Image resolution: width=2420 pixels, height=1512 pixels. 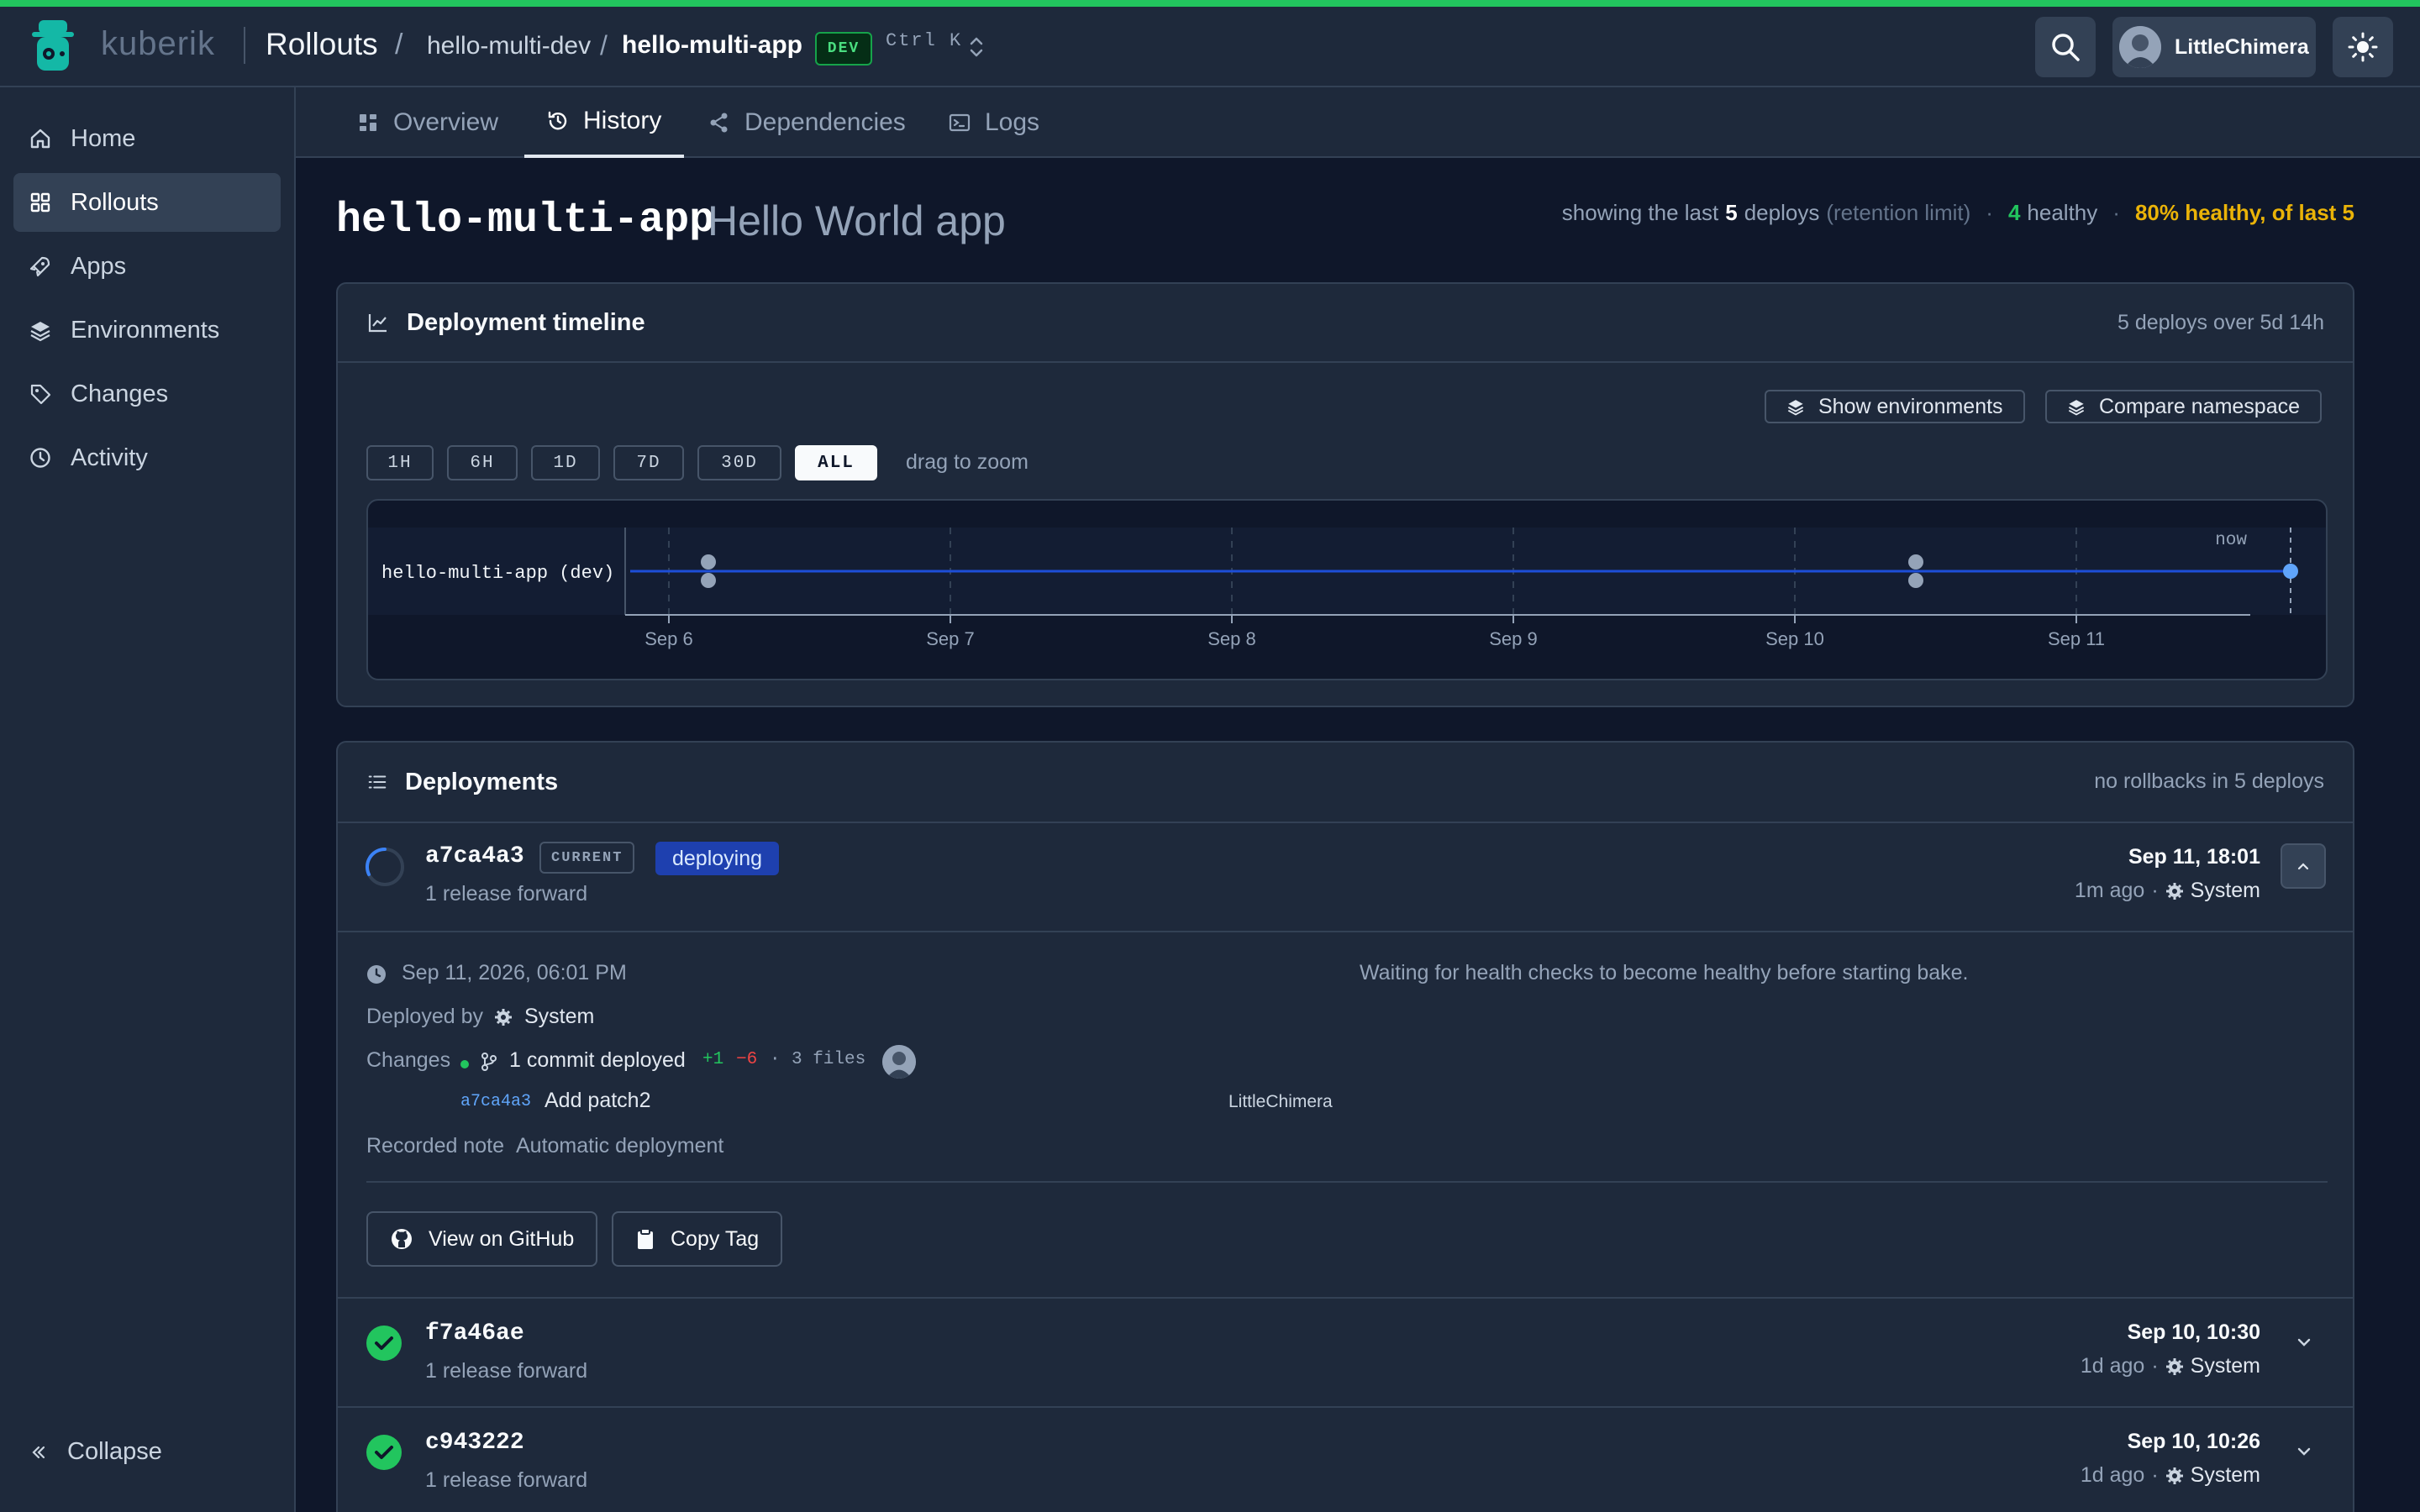 I want to click on deployment-ago: 1m ago, so click(x=2109, y=890).